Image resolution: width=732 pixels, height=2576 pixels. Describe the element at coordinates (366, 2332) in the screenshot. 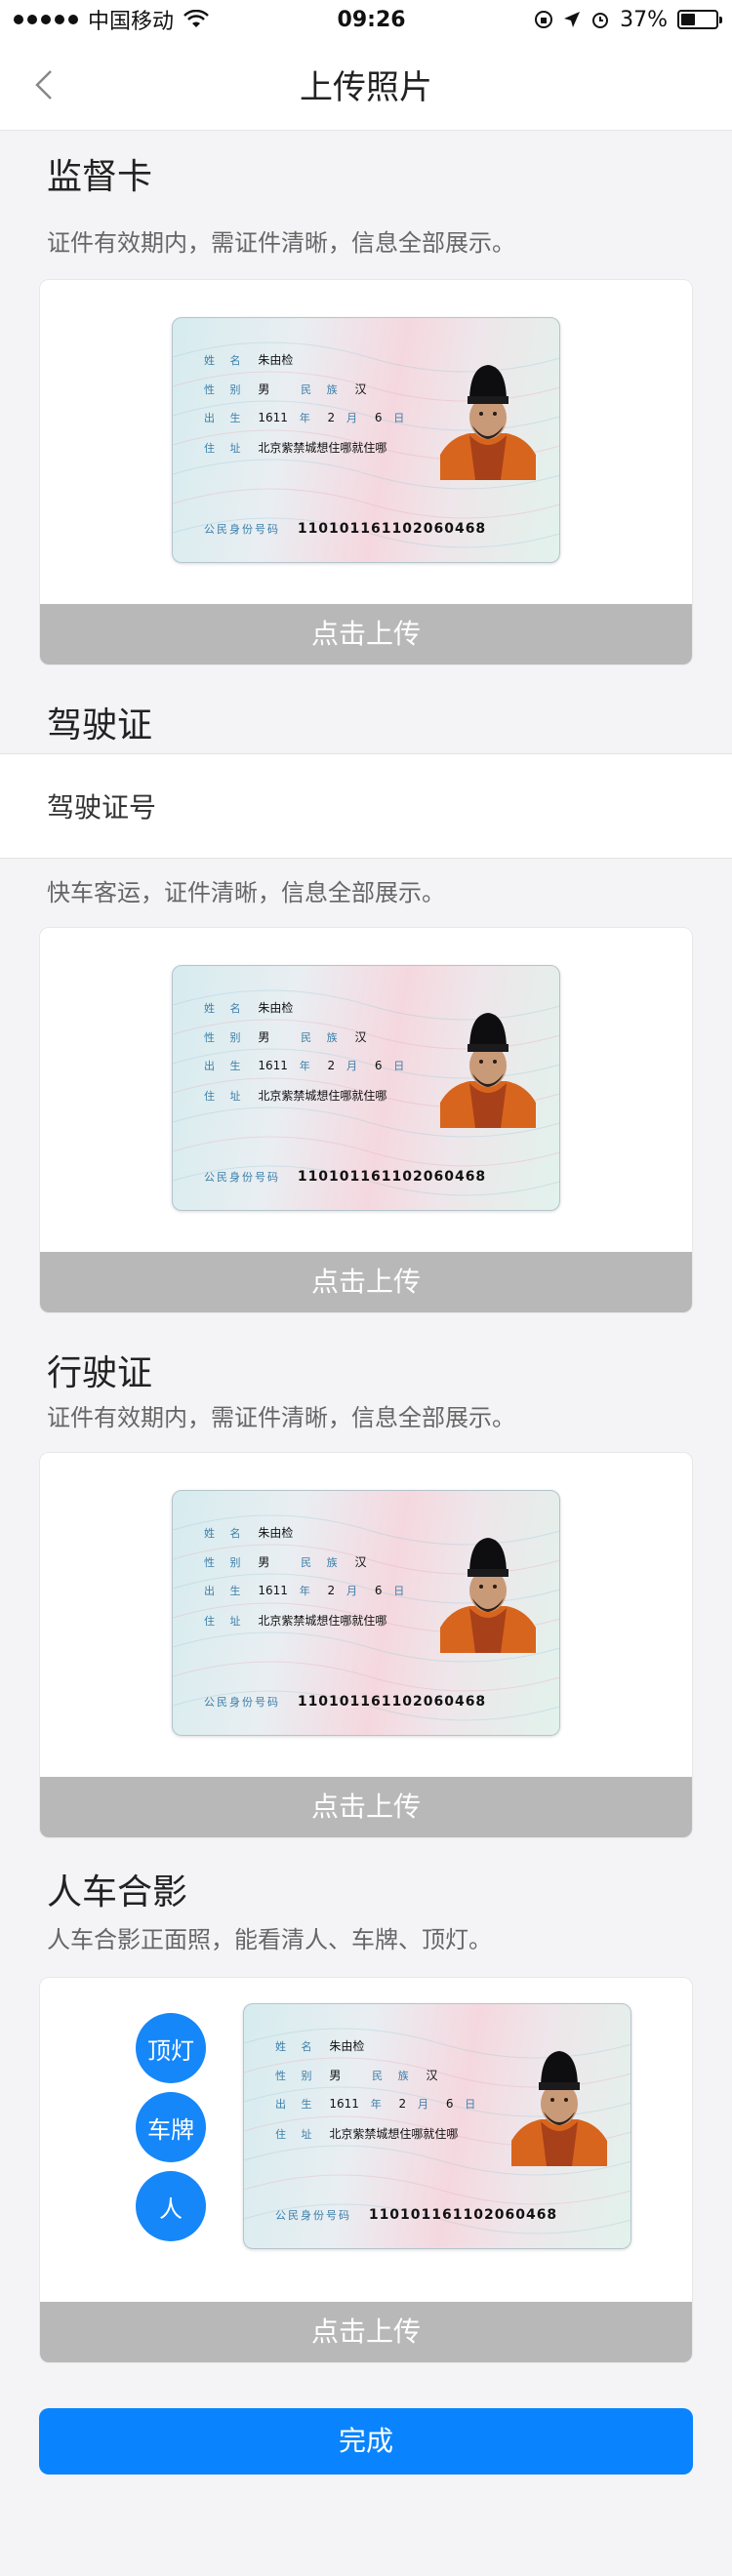

I see `upload-button-group-photo: 点击上传` at that location.